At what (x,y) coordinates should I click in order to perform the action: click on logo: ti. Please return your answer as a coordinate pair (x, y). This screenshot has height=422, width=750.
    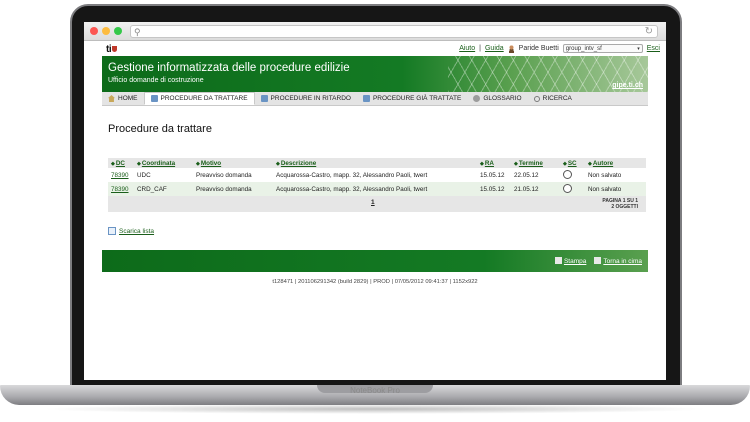
    Looking at the image, I should click on (112, 49).